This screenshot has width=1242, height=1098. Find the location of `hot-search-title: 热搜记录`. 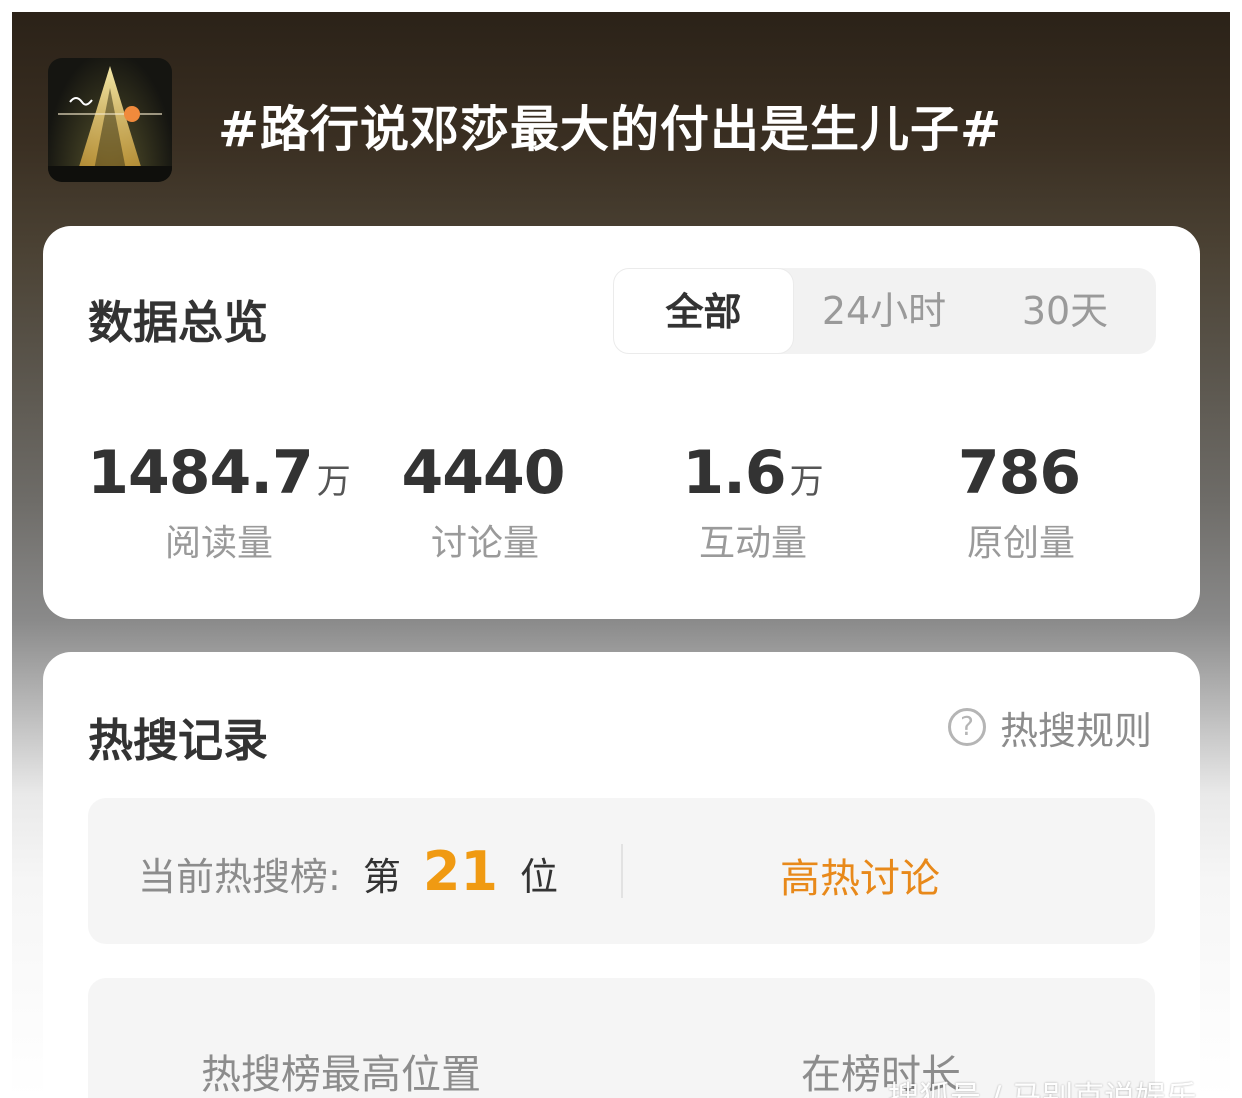

hot-search-title: 热搜记录 is located at coordinates (178, 740).